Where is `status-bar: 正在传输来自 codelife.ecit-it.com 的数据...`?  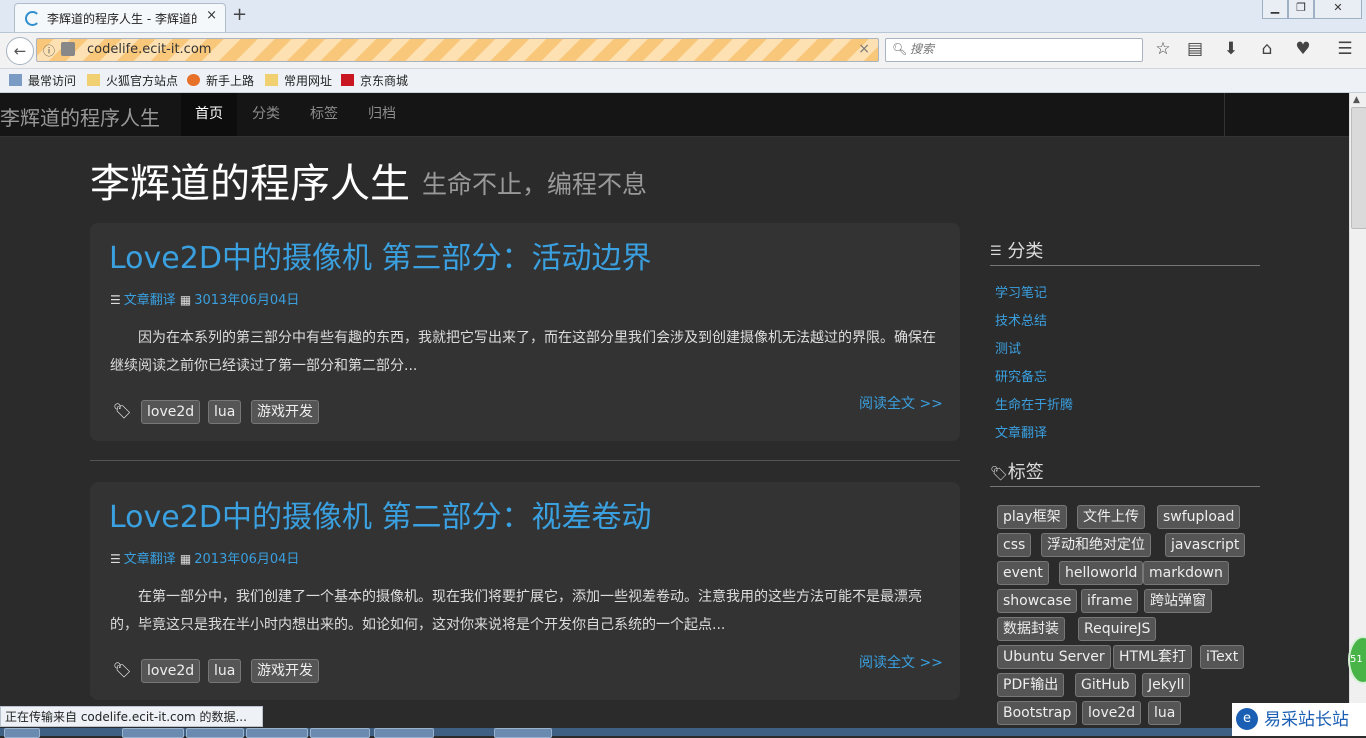
status-bar: 正在传输来自 codelife.ecit-it.com 的数据... is located at coordinates (131, 716).